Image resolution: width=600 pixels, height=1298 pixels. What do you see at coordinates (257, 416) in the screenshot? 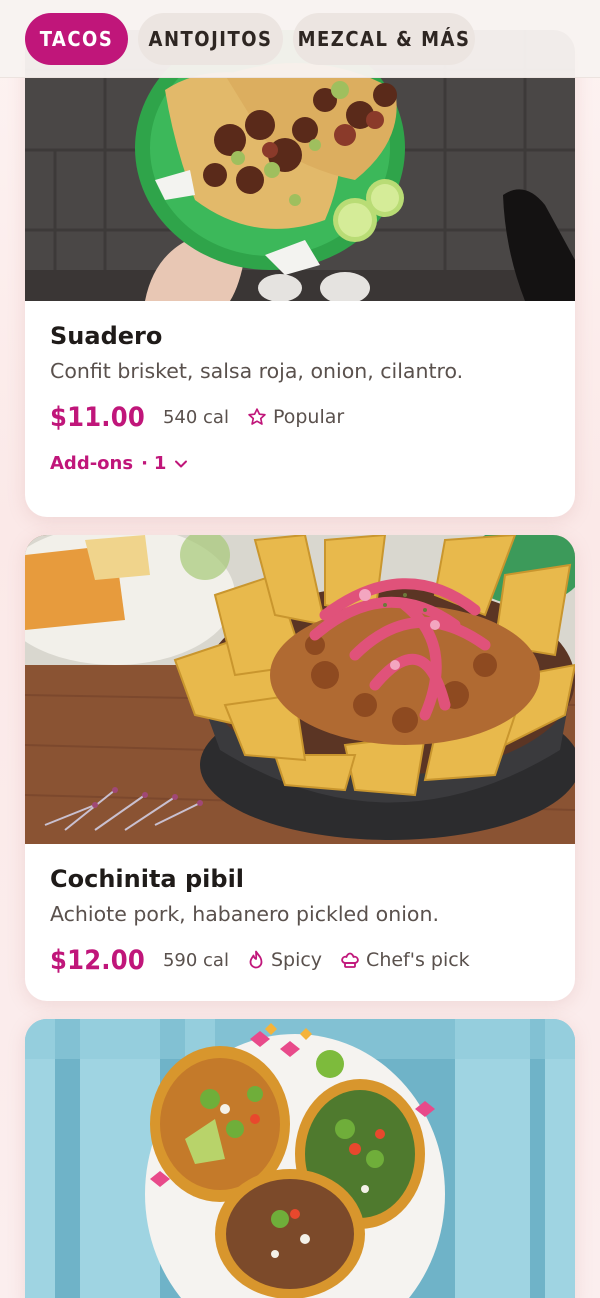
I see `star-icon` at bounding box center [257, 416].